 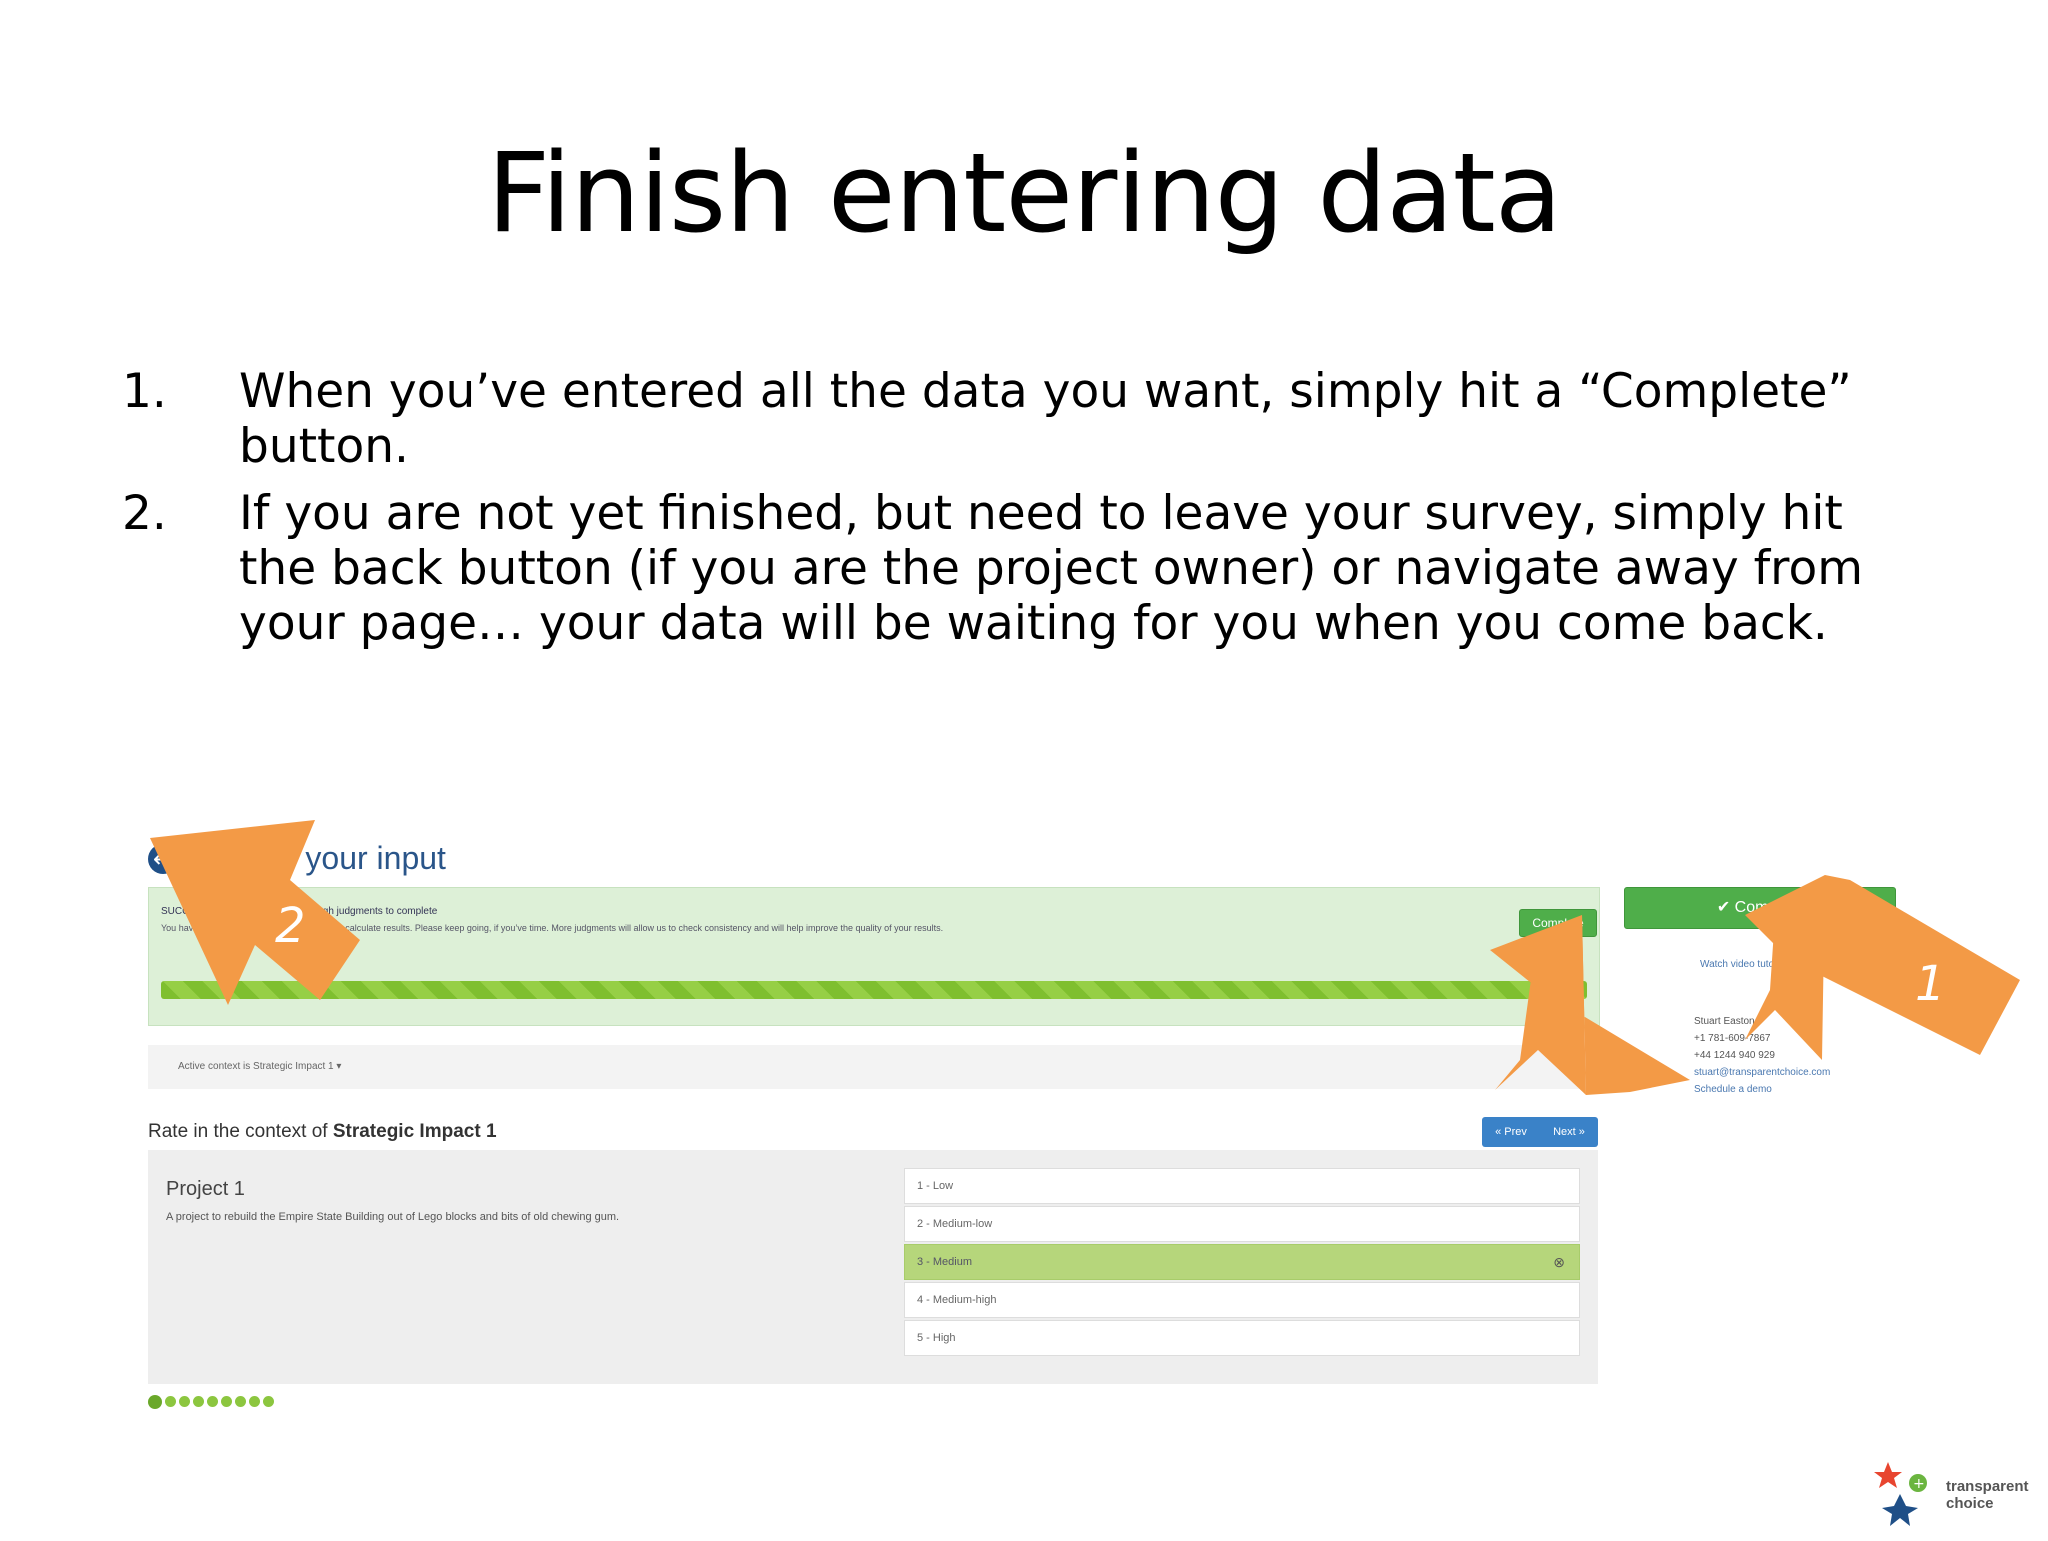 I want to click on logo-line2: choice, so click(x=1970, y=1503).